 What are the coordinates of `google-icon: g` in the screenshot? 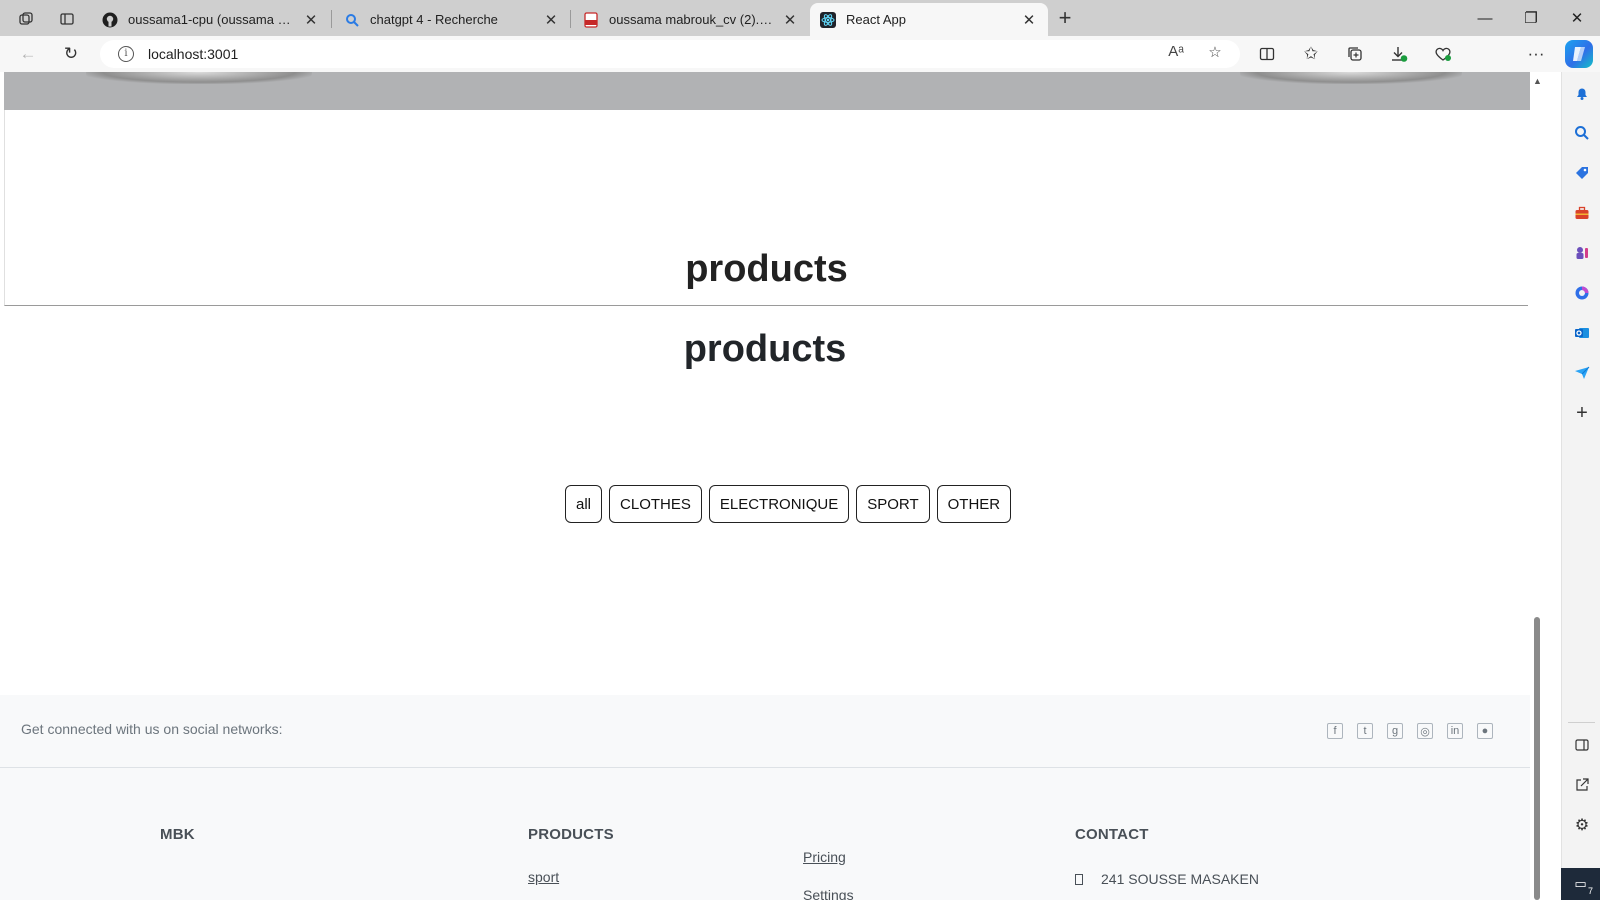 It's located at (1395, 731).